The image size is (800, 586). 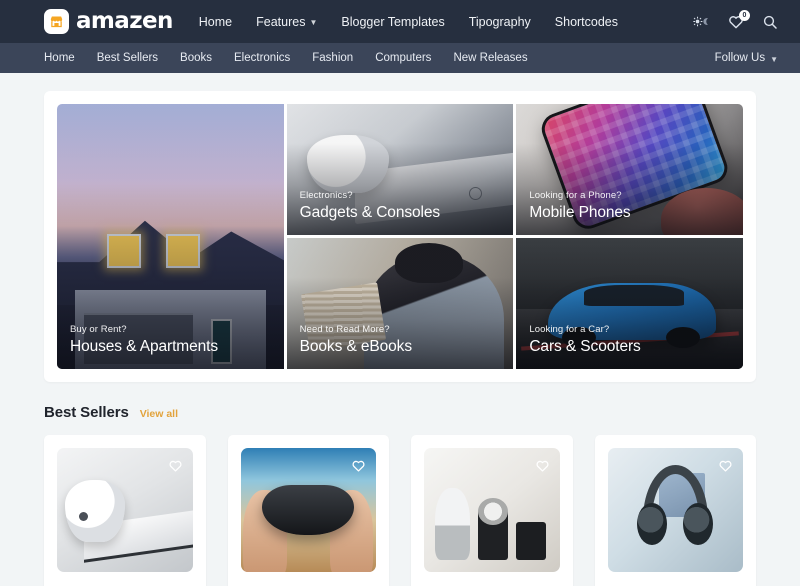 I want to click on subnav-item-fashion: Fashion, so click(x=332, y=58).